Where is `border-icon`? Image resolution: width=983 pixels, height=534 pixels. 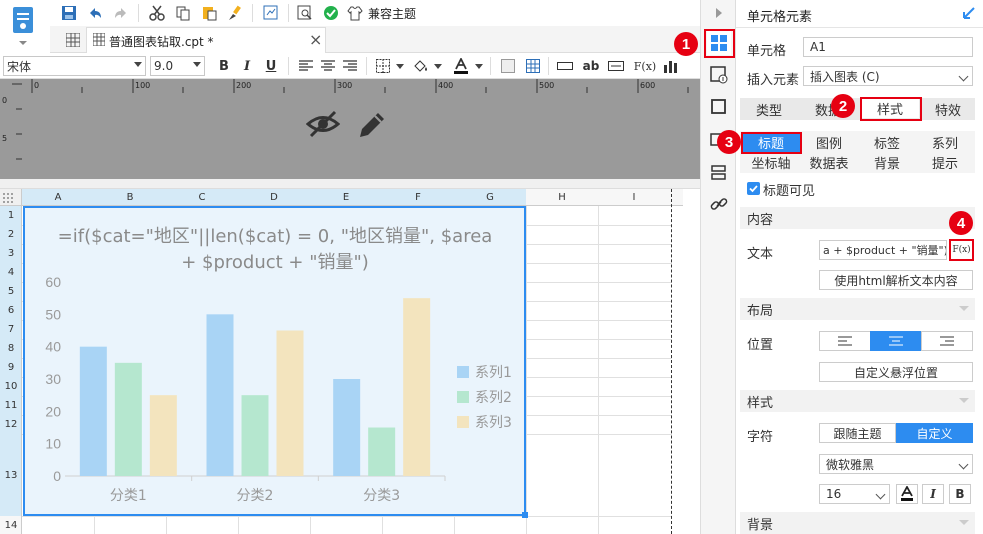
border-icon is located at coordinates (383, 66).